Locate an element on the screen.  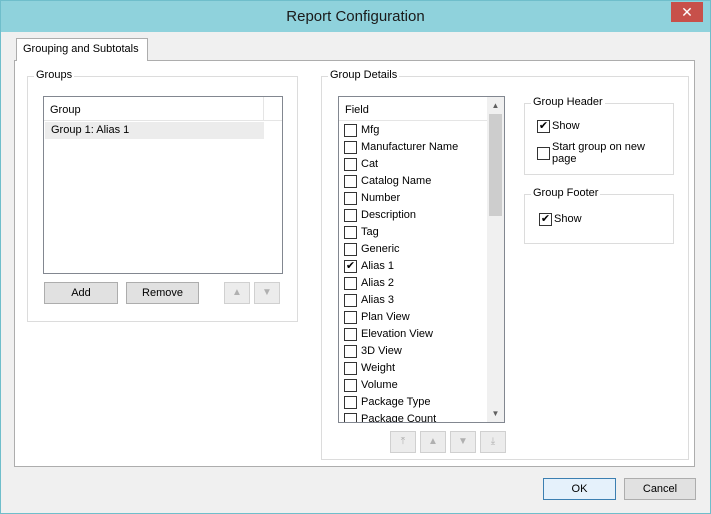
field-label: Alias 1 is located at coordinates (378, 266).